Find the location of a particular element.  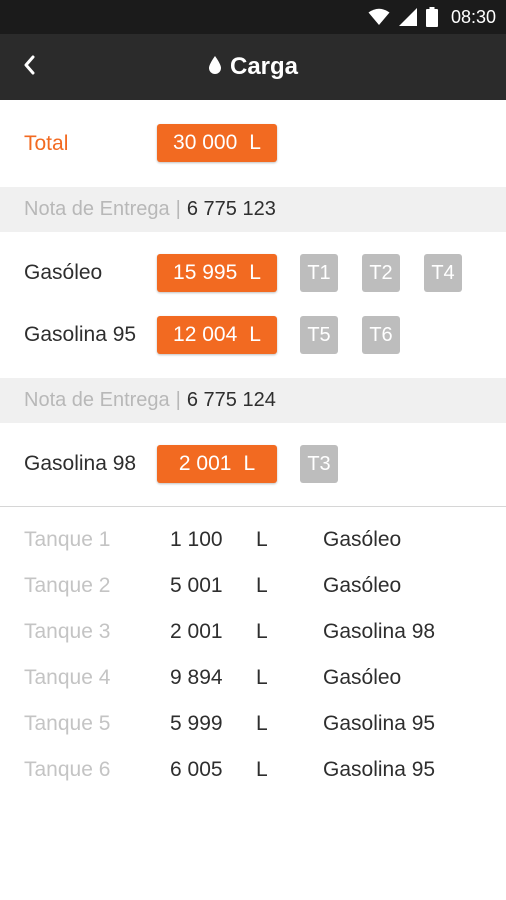

tank-name: Tanque 1 is located at coordinates (67, 539).